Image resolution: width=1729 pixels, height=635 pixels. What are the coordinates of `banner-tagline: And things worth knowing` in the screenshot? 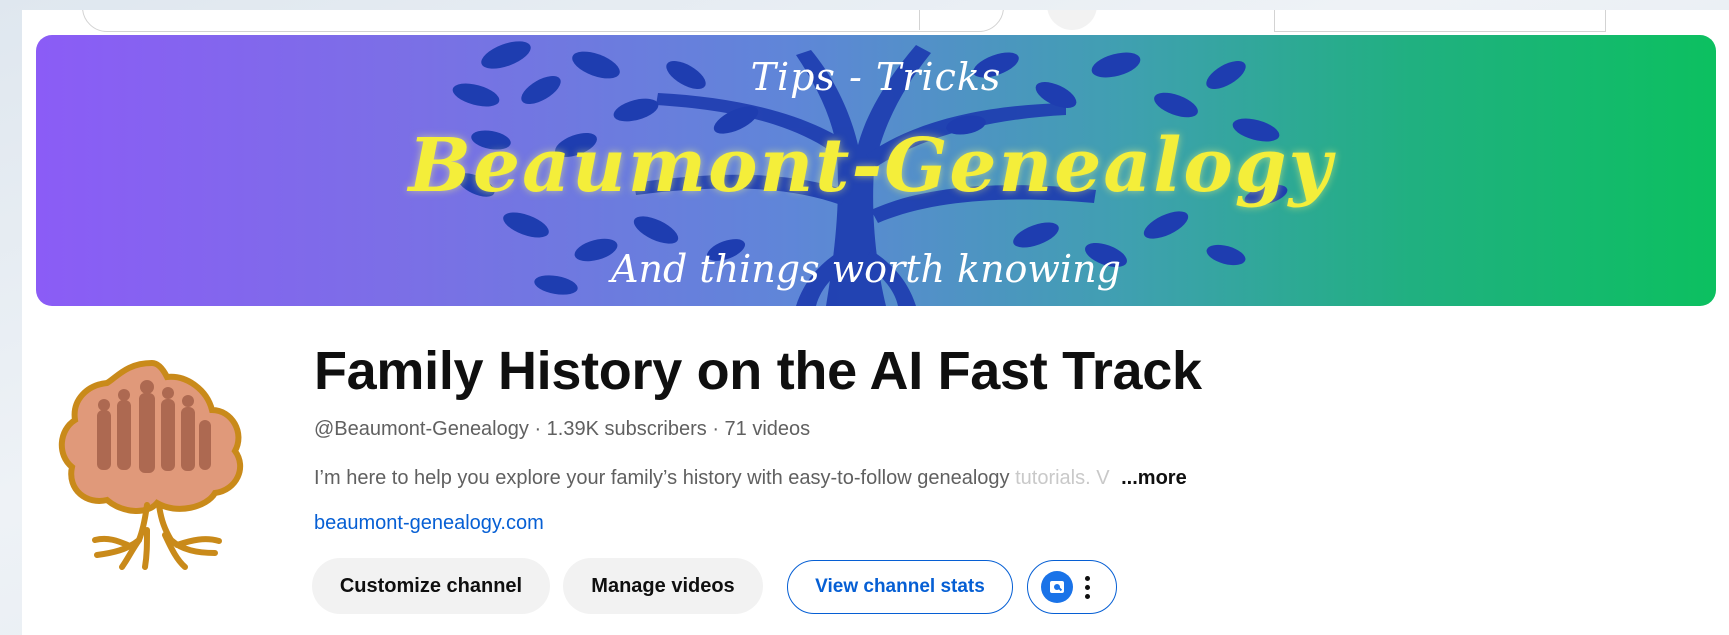 It's located at (866, 269).